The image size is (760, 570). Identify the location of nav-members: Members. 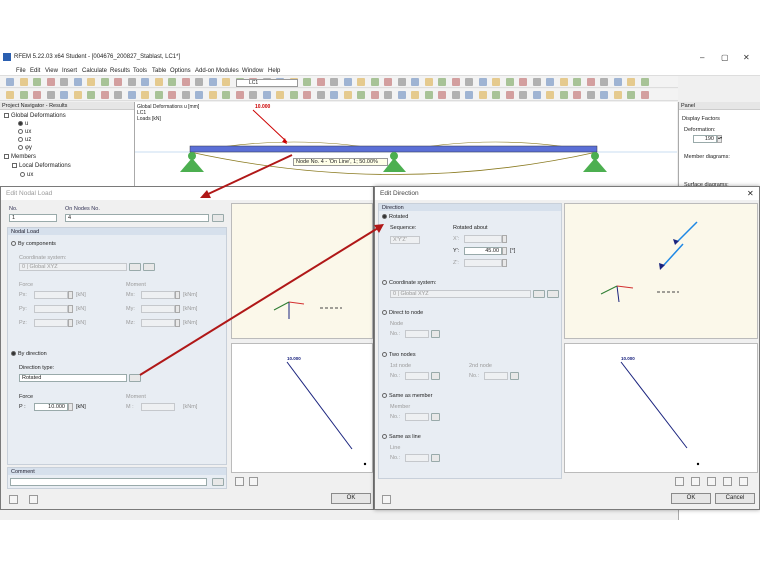
(20, 157).